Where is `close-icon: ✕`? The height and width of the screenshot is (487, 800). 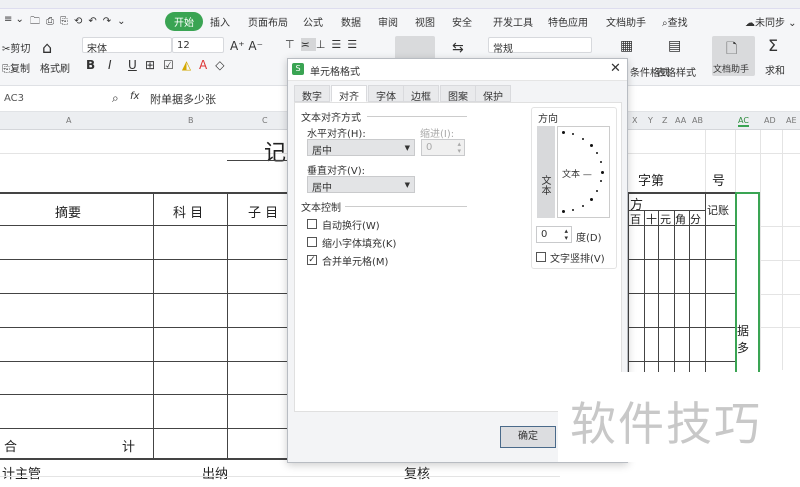
close-icon: ✕ is located at coordinates (615, 68).